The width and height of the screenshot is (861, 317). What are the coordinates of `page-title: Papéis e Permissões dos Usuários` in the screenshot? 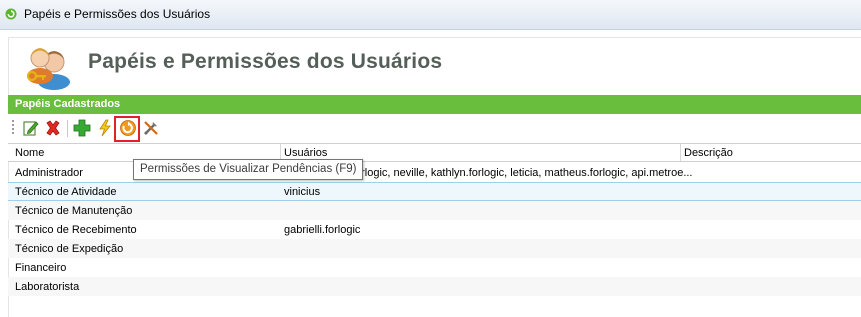 It's located at (265, 61).